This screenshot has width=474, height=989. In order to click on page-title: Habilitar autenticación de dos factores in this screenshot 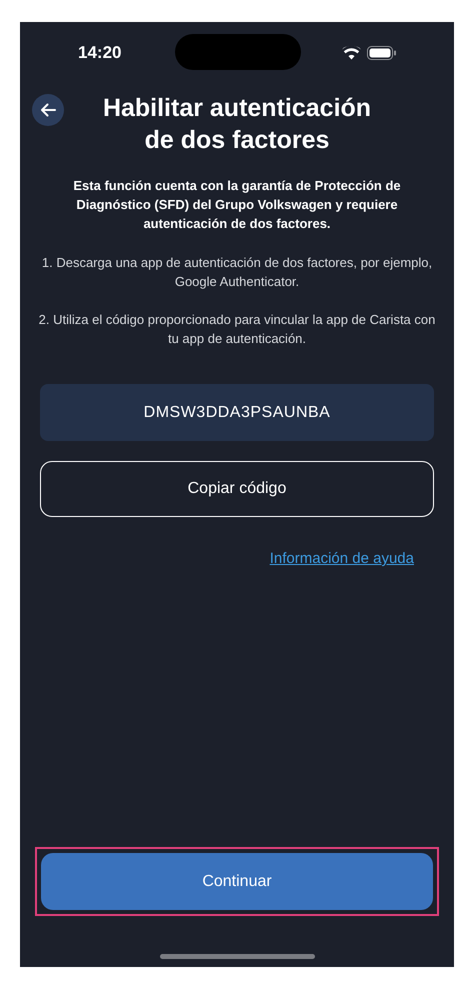, I will do `click(237, 124)`.